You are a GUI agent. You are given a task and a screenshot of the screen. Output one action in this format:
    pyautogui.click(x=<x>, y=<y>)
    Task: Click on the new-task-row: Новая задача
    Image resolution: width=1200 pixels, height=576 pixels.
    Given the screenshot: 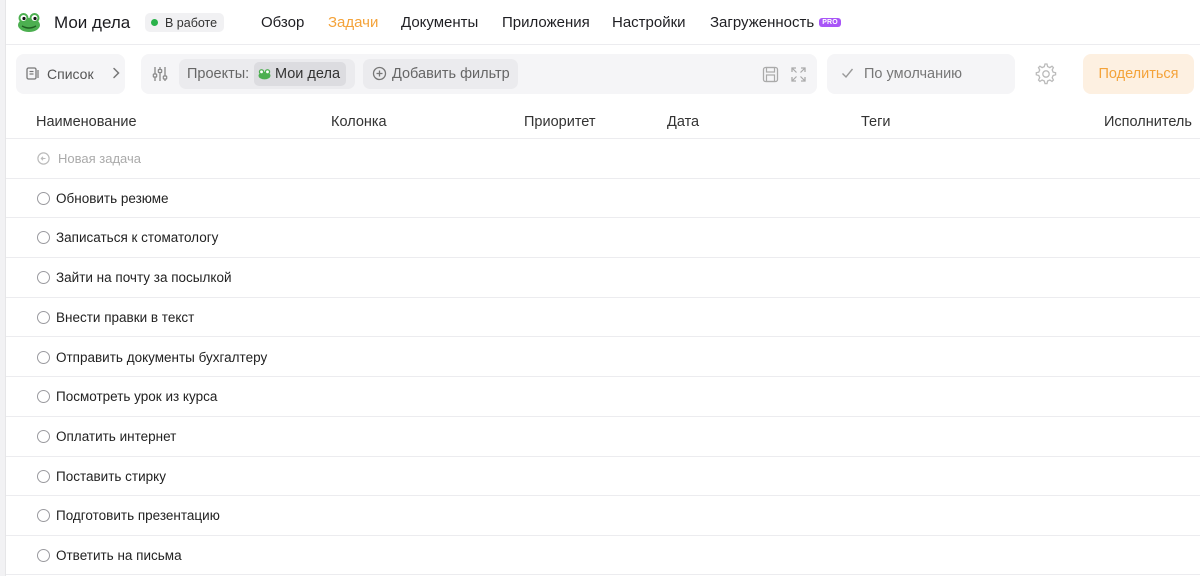 What is the action you would take?
    pyautogui.click(x=603, y=159)
    